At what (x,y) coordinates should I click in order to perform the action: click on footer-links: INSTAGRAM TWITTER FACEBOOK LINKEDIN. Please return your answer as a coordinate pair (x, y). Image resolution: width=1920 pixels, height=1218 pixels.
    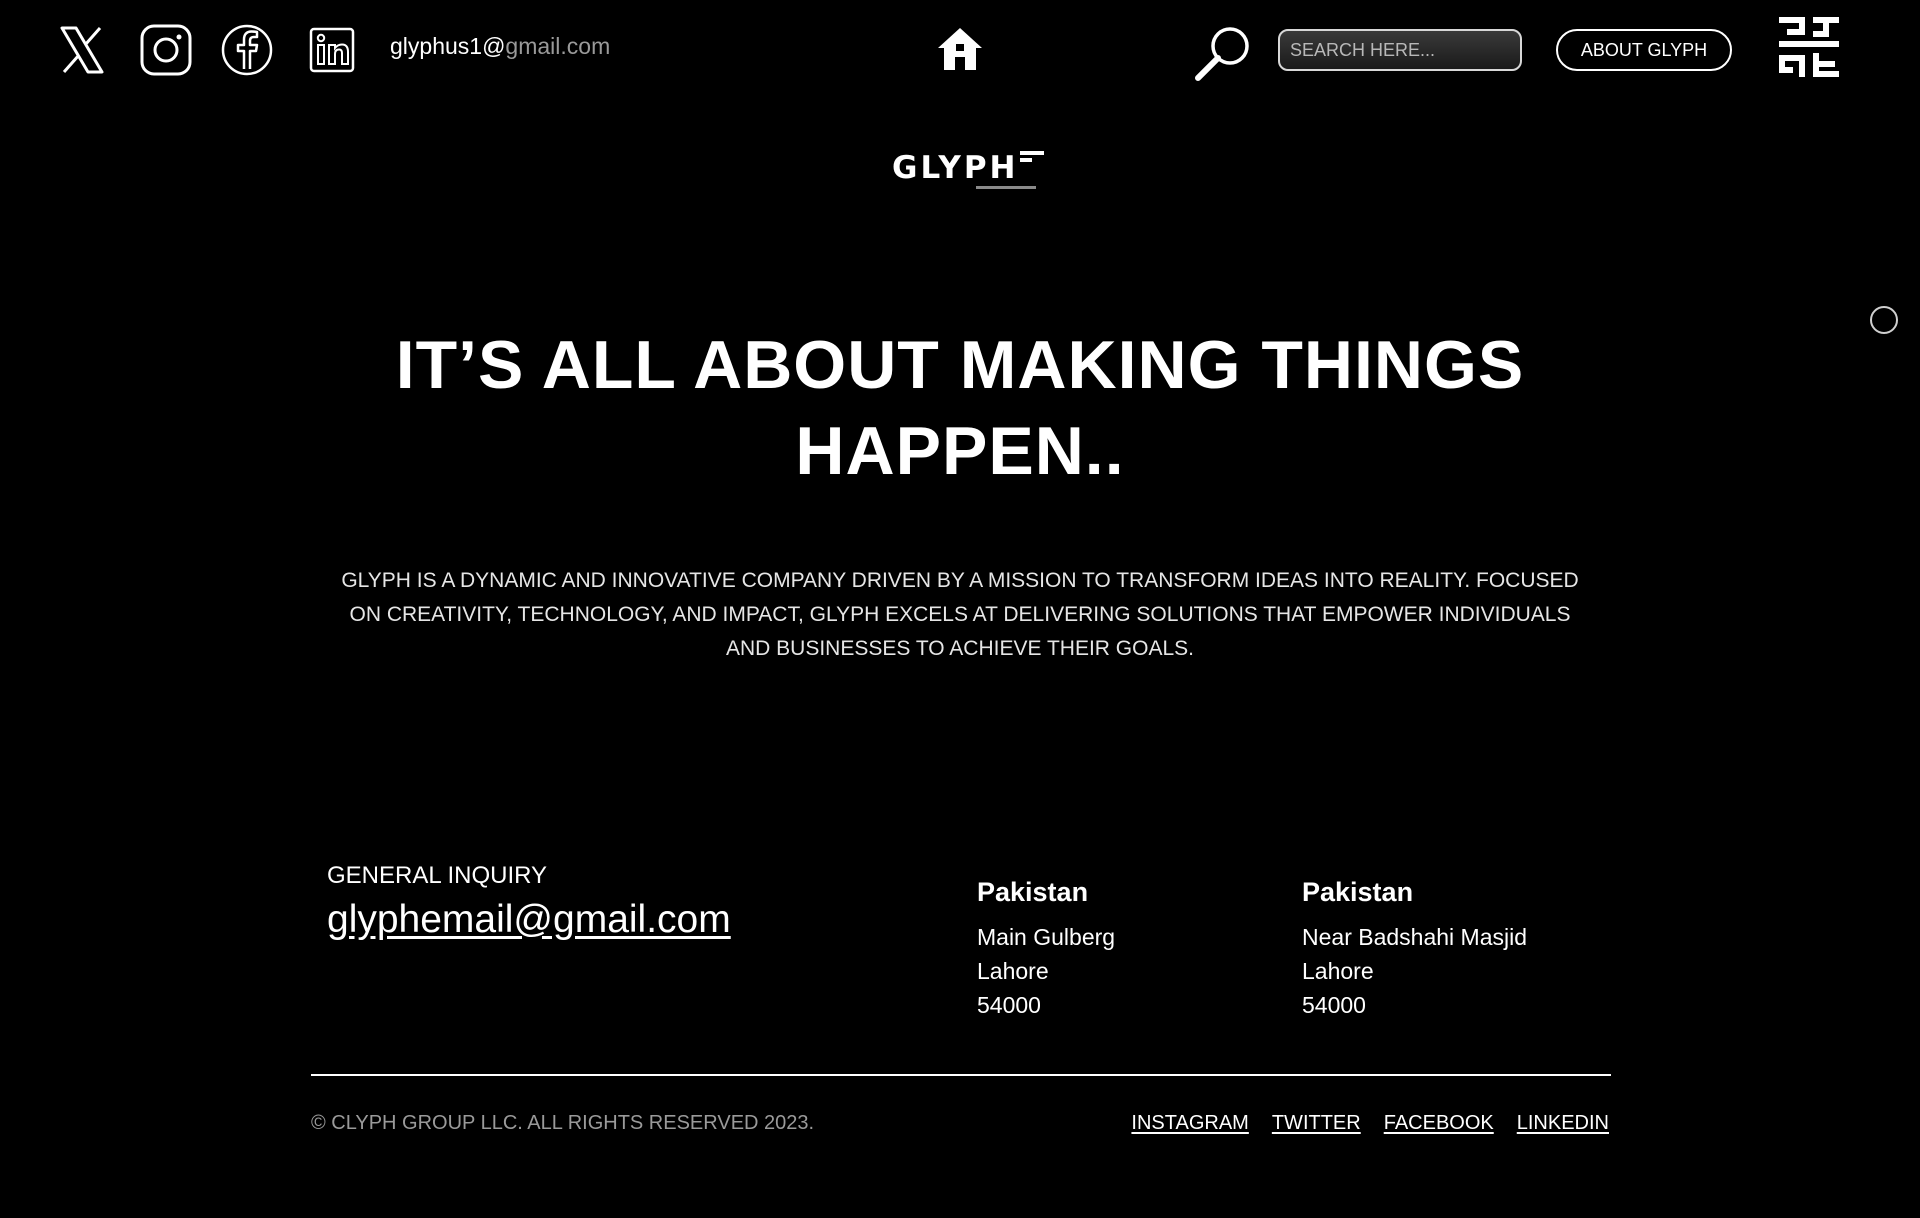
    Looking at the image, I should click on (1370, 1123).